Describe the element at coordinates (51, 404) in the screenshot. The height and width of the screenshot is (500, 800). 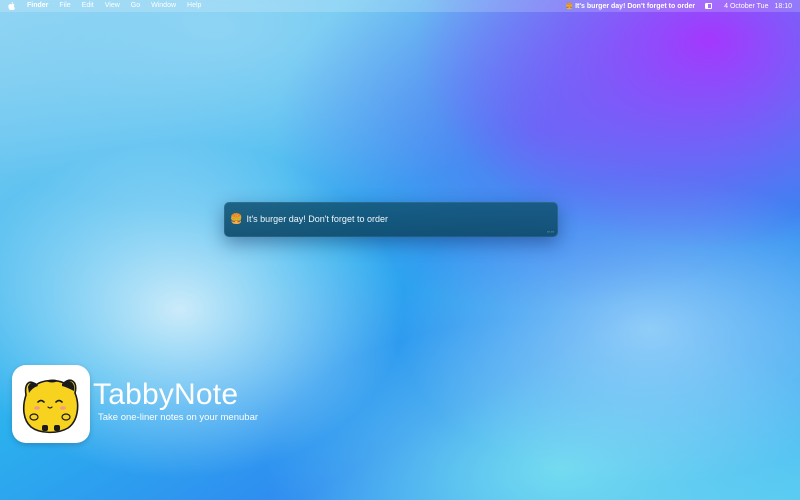
I see `tabby-cat-icon` at that location.